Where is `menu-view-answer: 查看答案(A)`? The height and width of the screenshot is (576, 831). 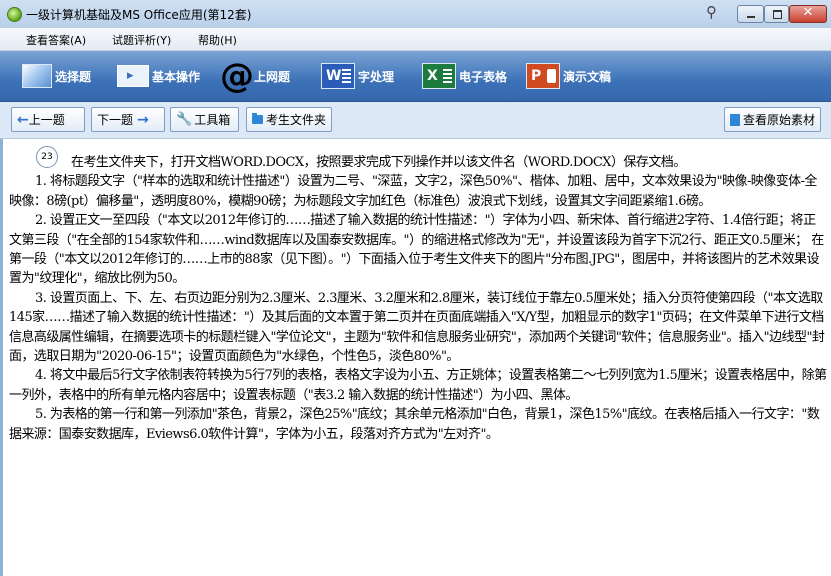 menu-view-answer: 查看答案(A) is located at coordinates (56, 40).